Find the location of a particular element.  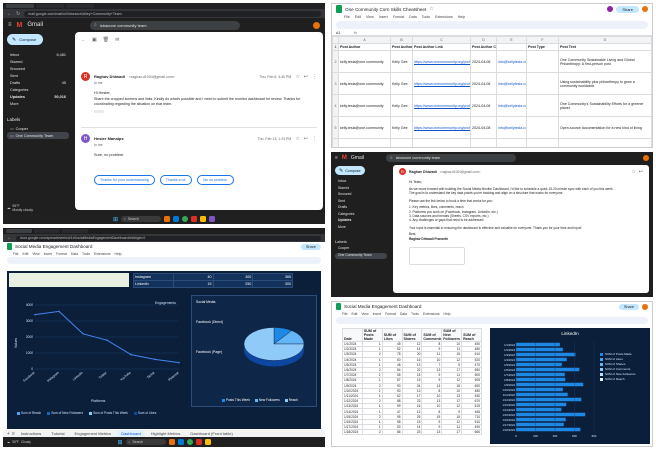

sheet-tab: Engagement Metrics is located at coordinates (93, 433).